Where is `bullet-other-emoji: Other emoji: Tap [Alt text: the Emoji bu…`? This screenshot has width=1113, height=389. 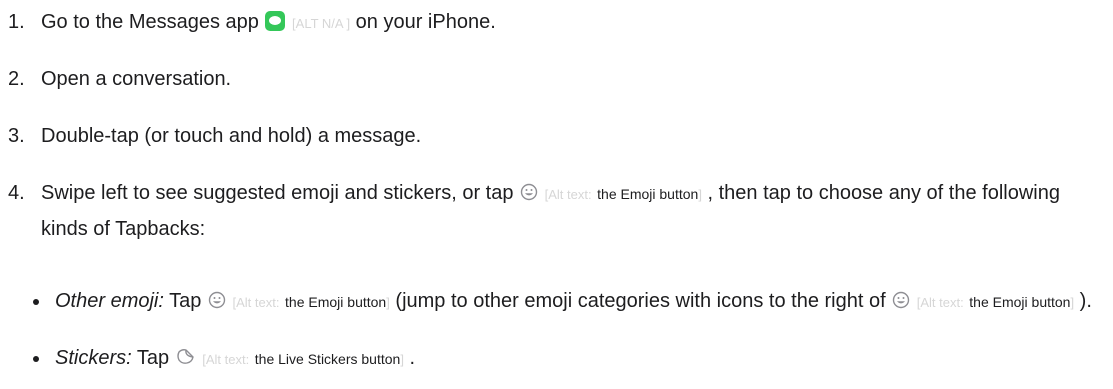 bullet-other-emoji: Other emoji: Tap [Alt text: the Emoji bu… is located at coordinates (563, 302).